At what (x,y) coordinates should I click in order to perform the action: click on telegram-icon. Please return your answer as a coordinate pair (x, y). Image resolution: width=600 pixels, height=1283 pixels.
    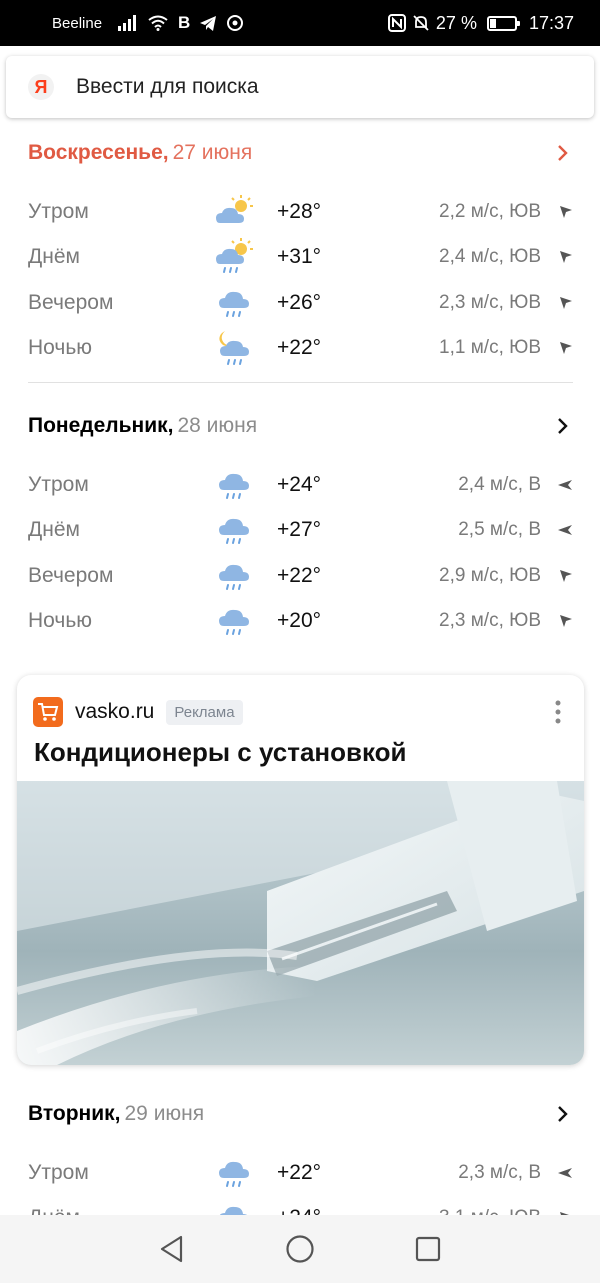
    Looking at the image, I should click on (208, 23).